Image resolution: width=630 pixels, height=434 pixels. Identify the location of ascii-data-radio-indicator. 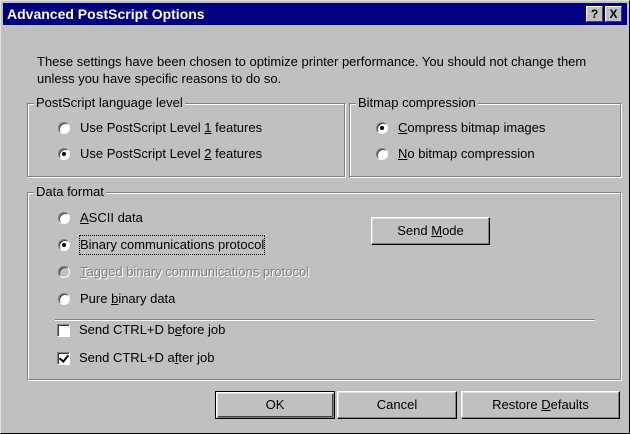
(64, 218).